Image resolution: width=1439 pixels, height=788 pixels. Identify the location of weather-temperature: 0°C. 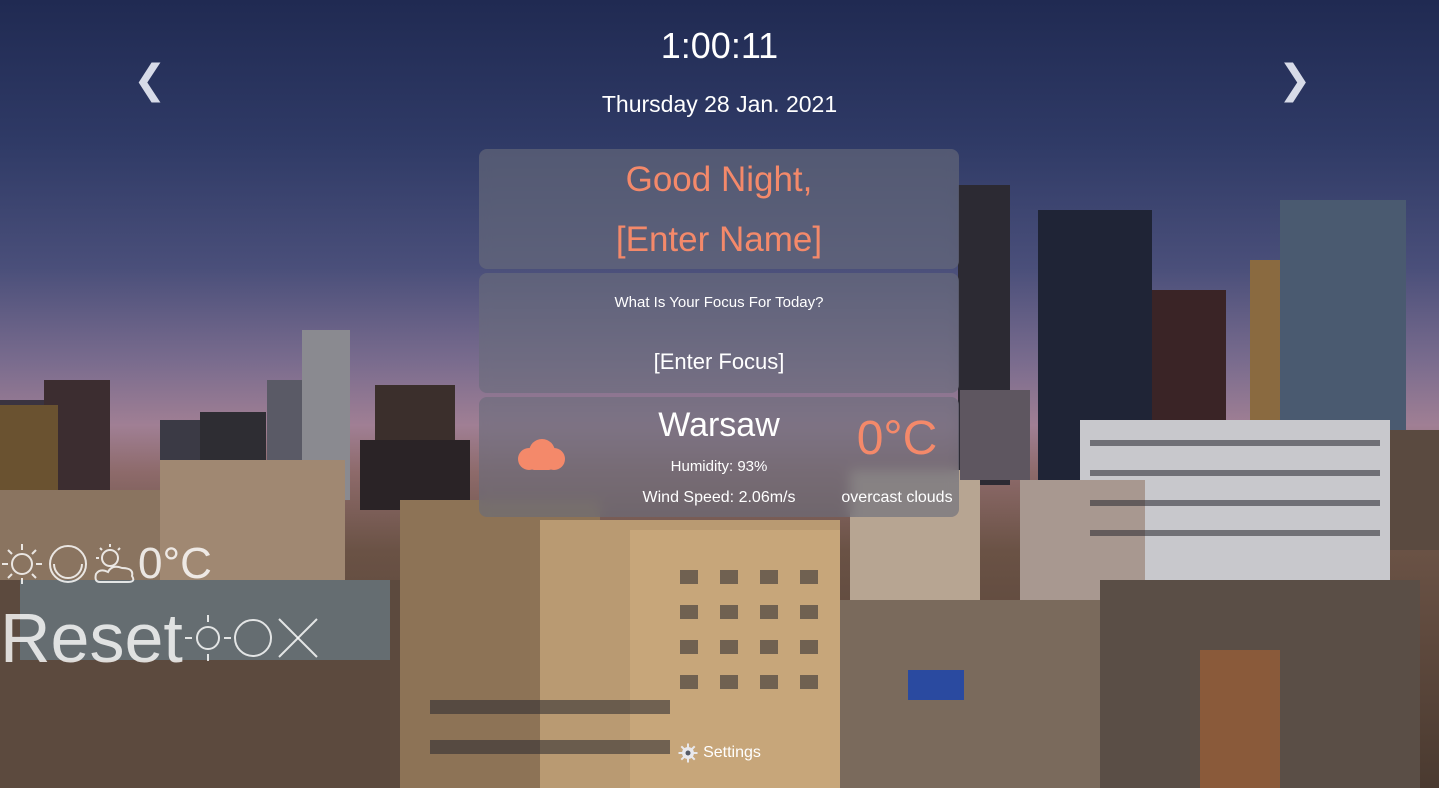
(897, 438).